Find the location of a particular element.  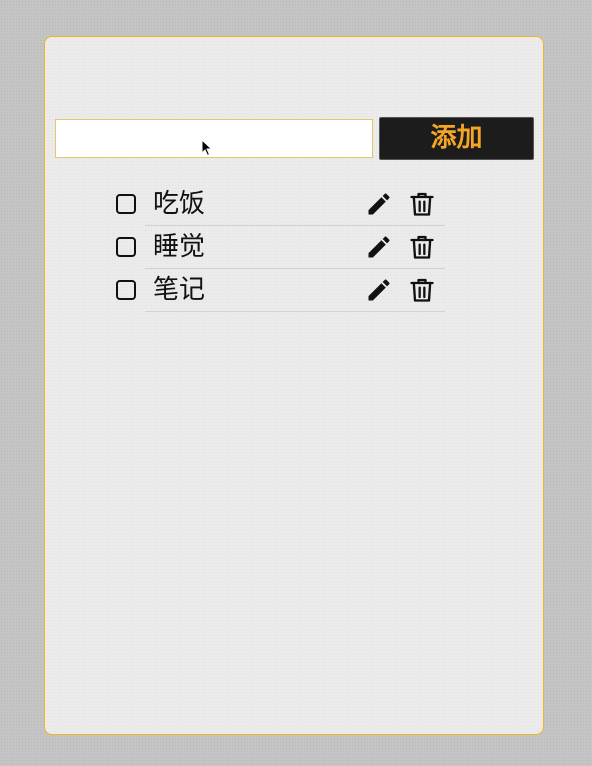

add-button: 添加 is located at coordinates (456, 138).